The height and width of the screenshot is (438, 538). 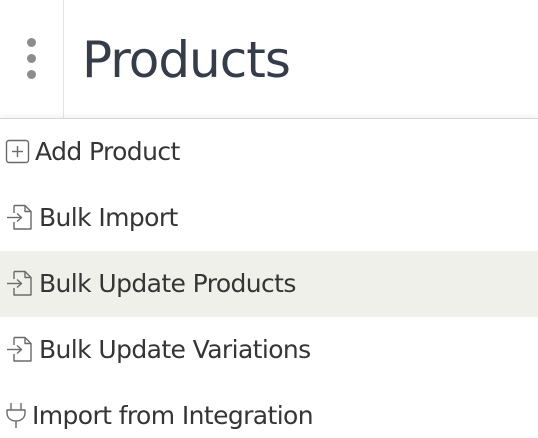 What do you see at coordinates (107, 151) in the screenshot?
I see `menu-item-label: Add Product` at bounding box center [107, 151].